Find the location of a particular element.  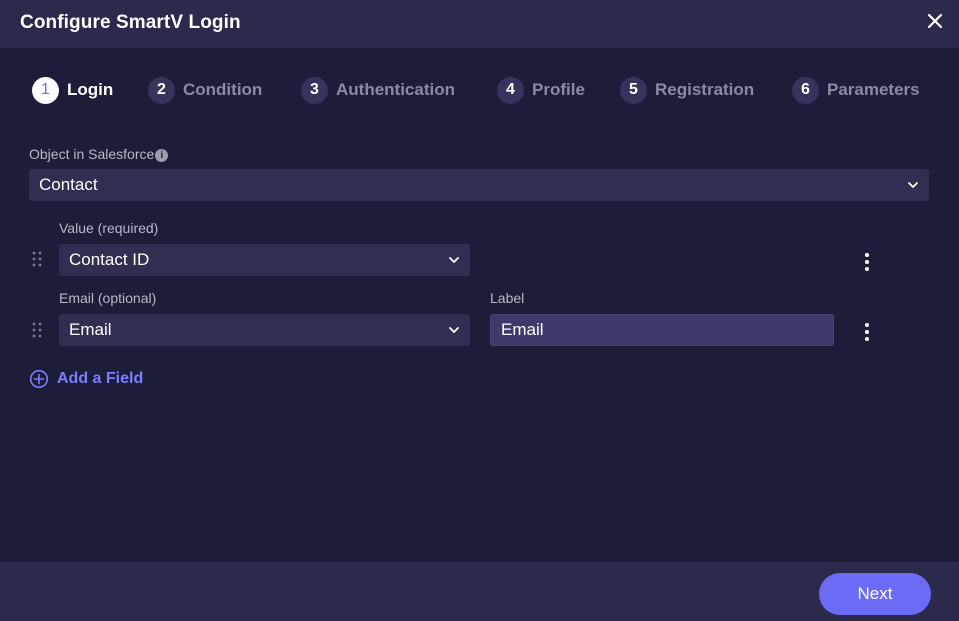

step-number: 5 is located at coordinates (633, 90).